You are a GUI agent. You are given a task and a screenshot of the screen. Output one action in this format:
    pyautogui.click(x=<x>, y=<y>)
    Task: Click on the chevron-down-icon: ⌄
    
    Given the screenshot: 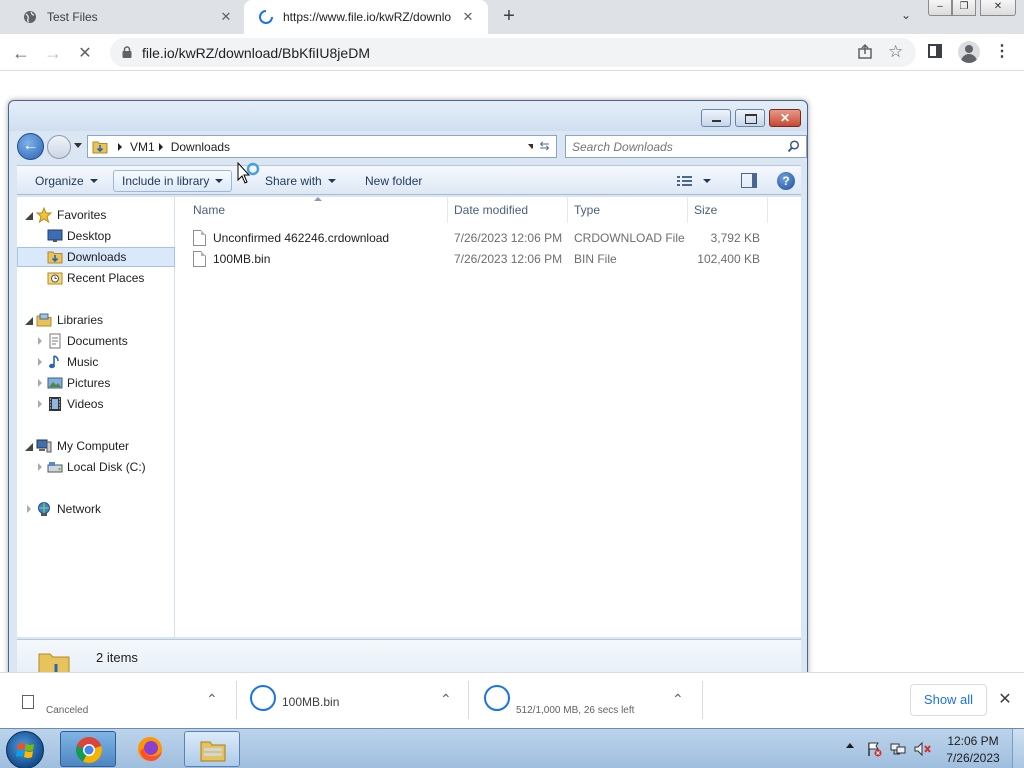 What is the action you would take?
    pyautogui.click(x=906, y=17)
    